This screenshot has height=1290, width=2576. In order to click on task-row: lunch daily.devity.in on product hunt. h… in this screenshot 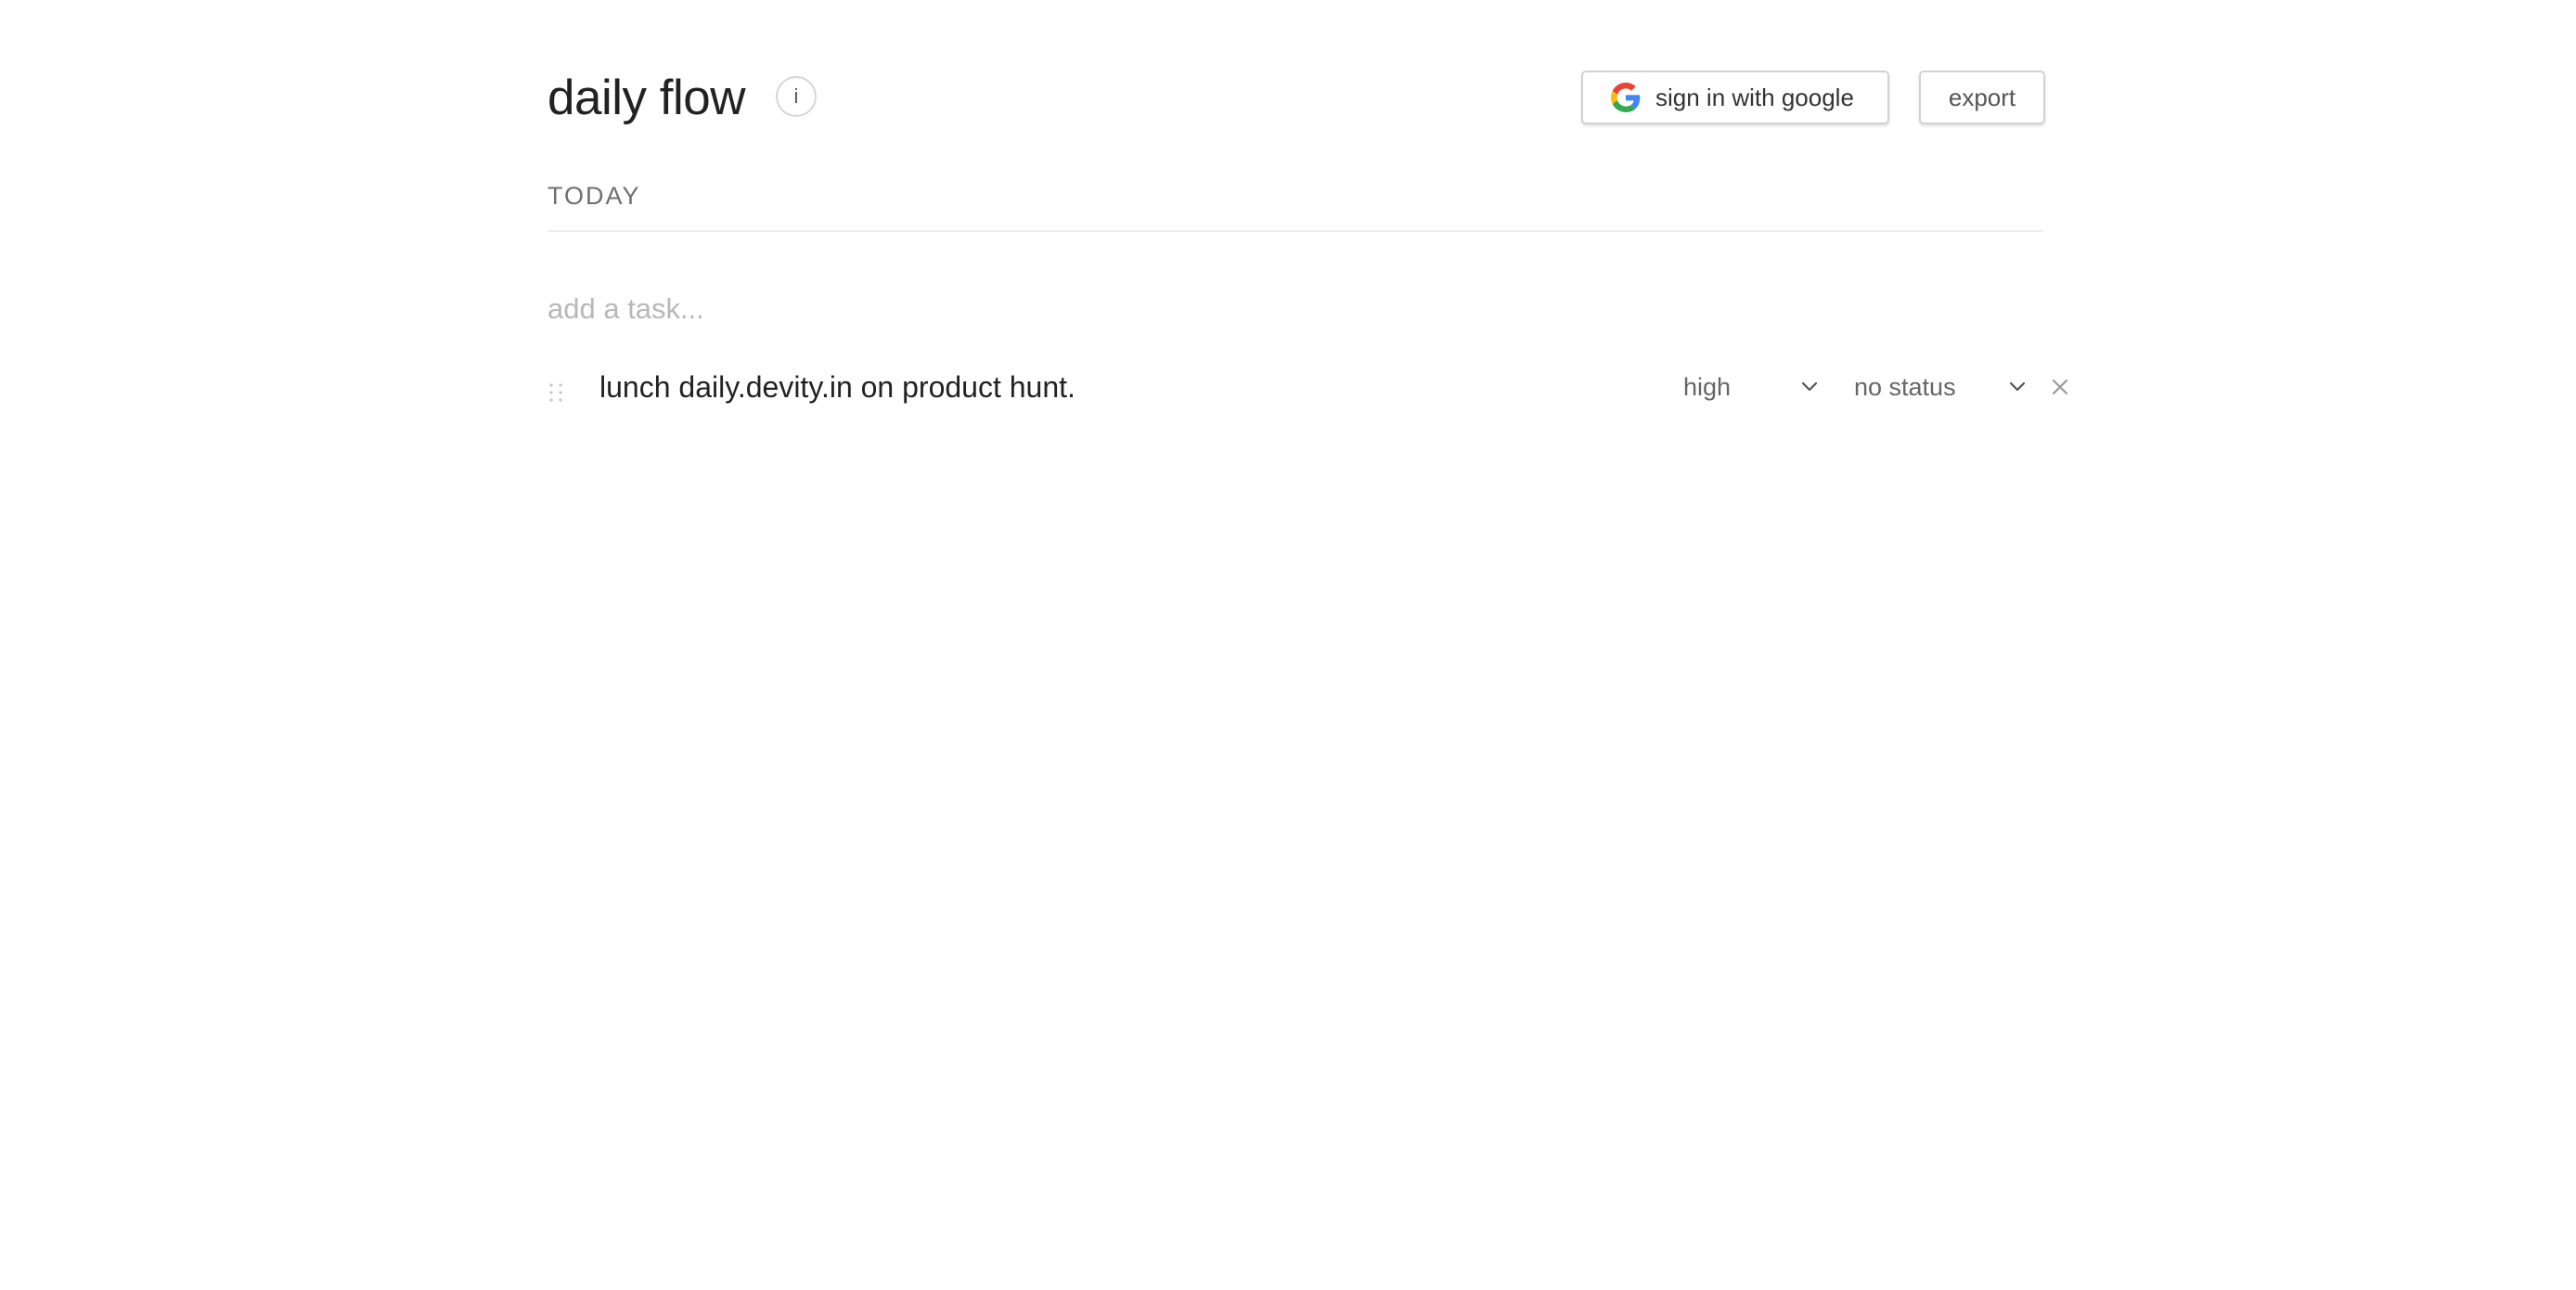, I will do `click(1308, 387)`.